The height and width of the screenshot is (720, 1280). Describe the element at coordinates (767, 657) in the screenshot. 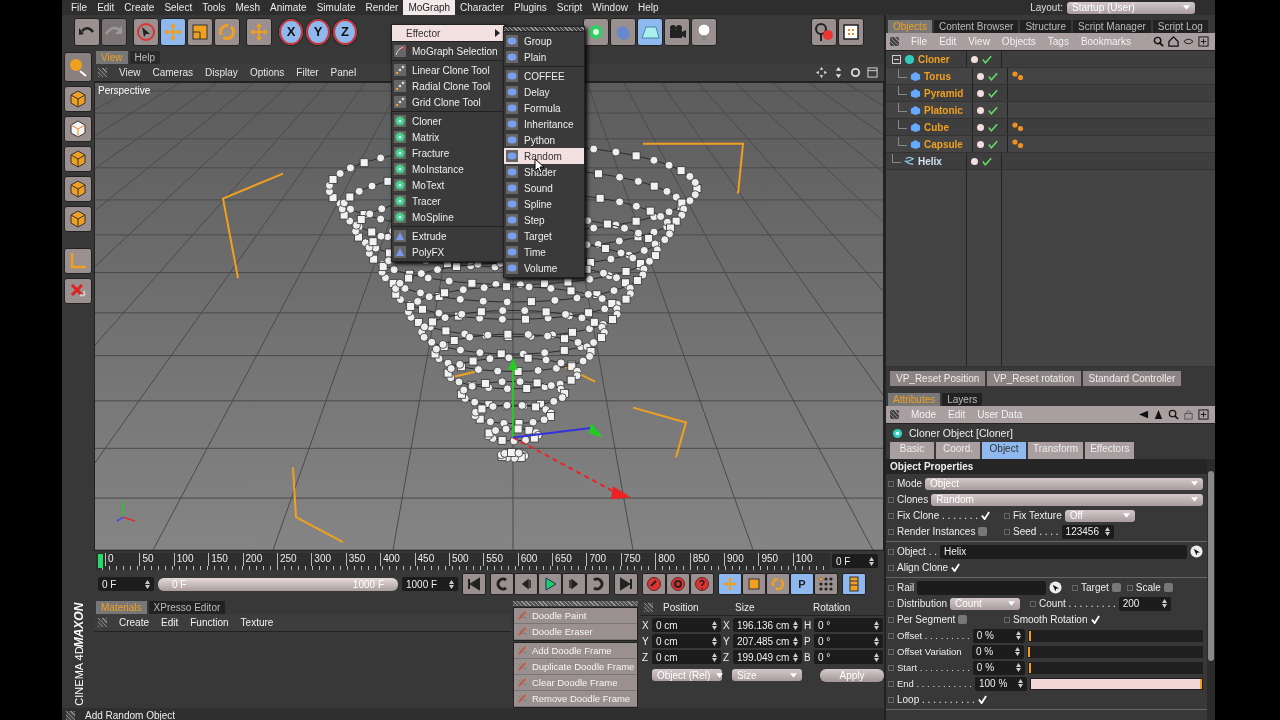

I see `size-field: 199.049 cm` at that location.